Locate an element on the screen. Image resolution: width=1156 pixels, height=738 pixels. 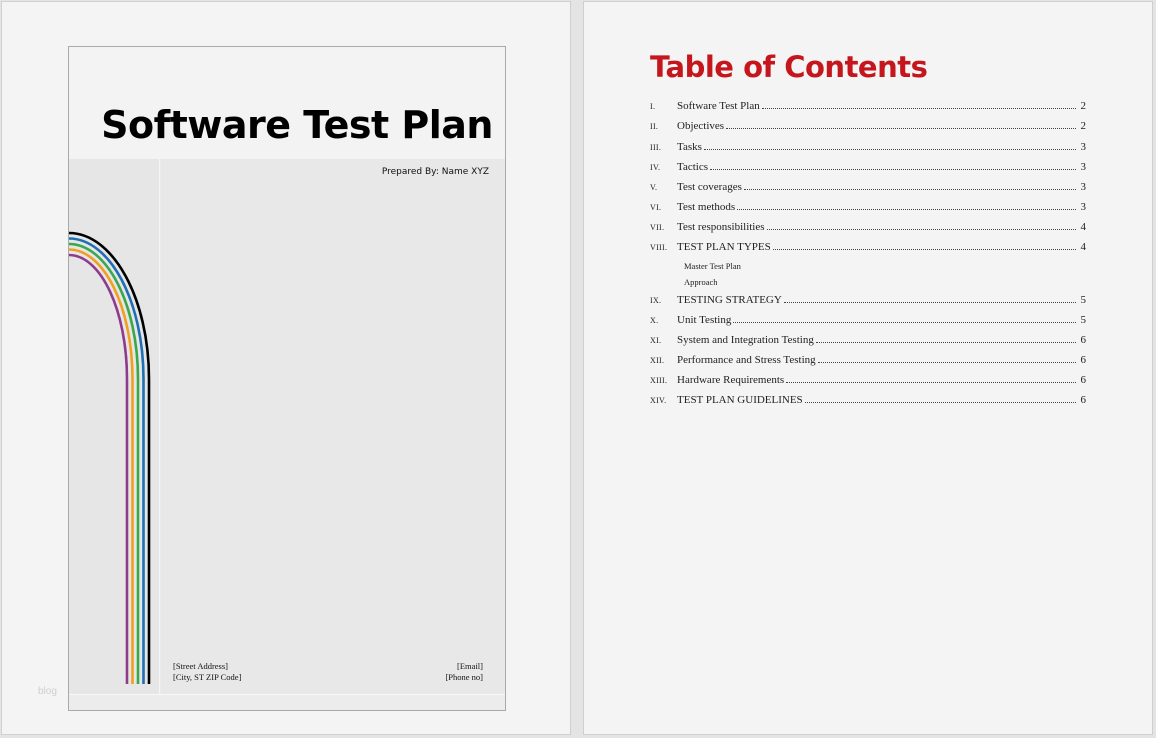
toc-entry-number: VIII. is located at coordinates (659, 247).